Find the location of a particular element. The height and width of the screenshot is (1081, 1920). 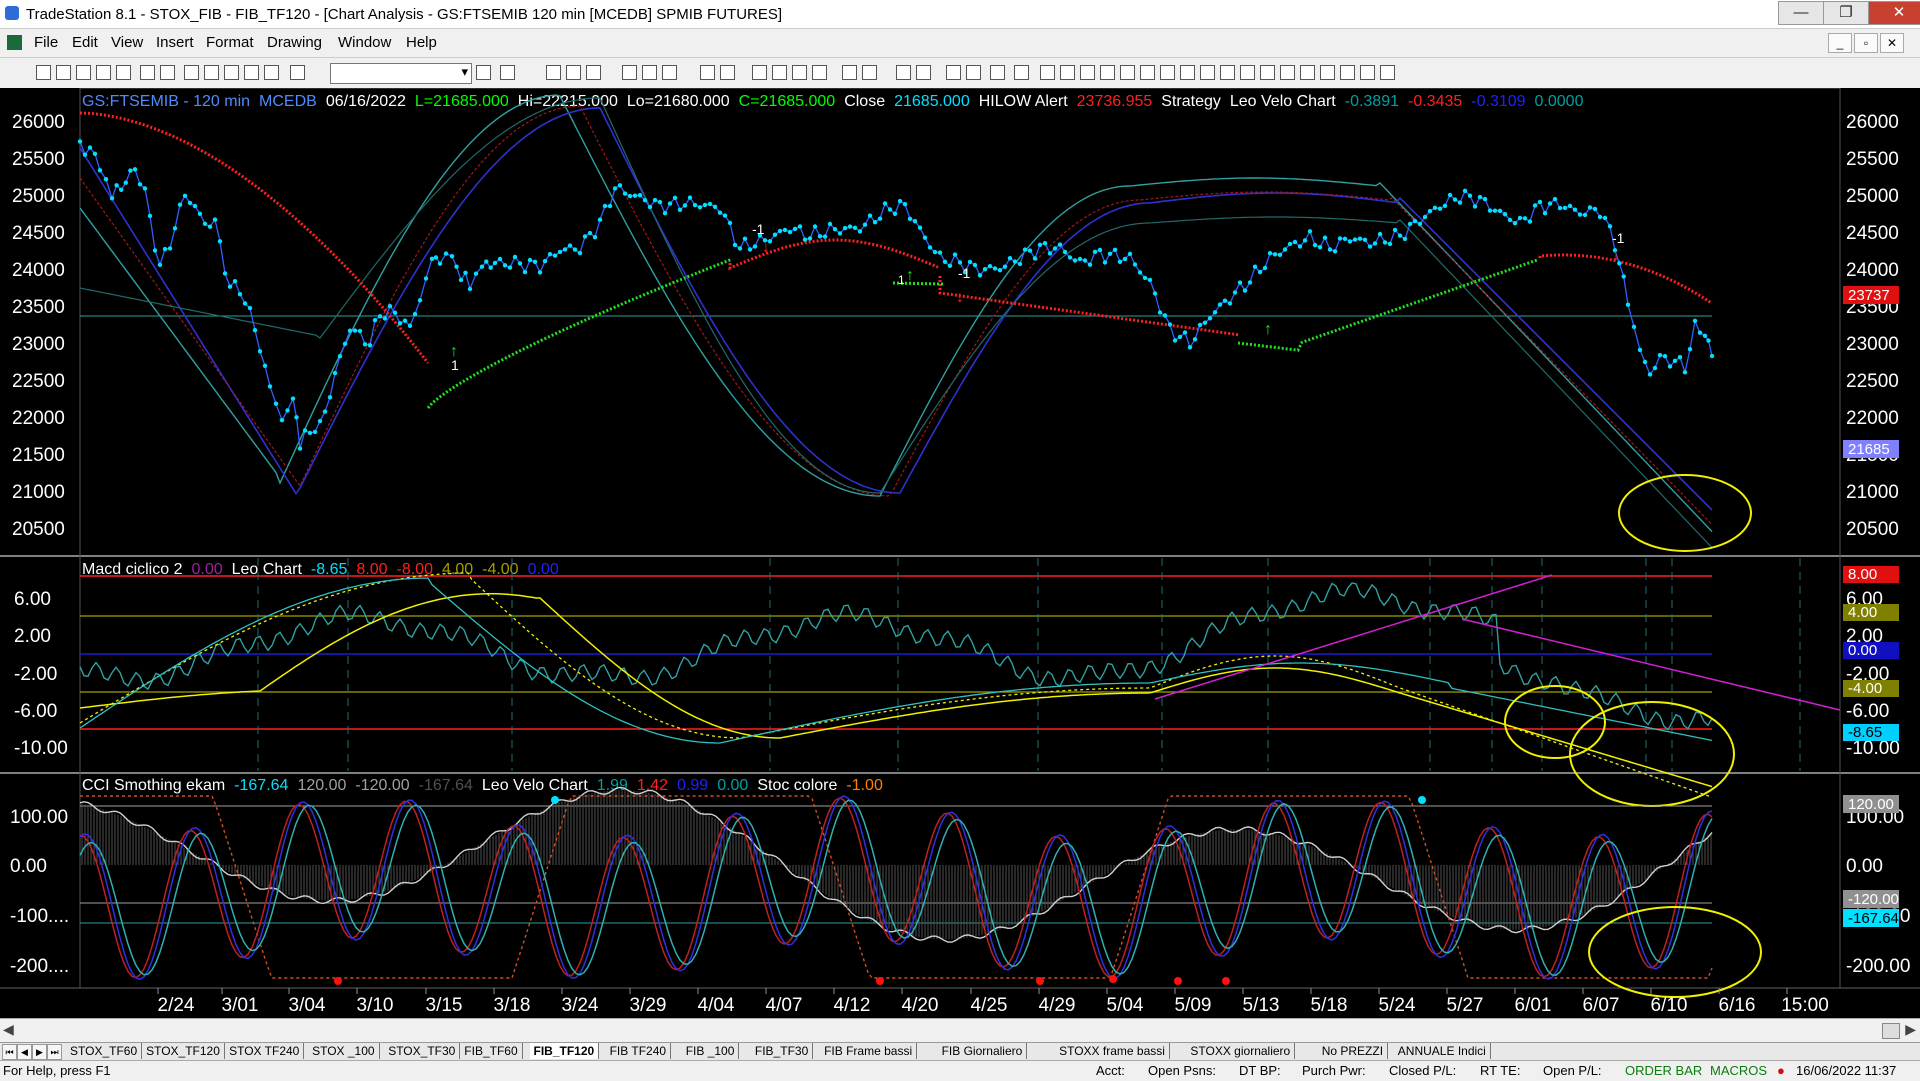

settings-icon is located at coordinates (1021, 72).